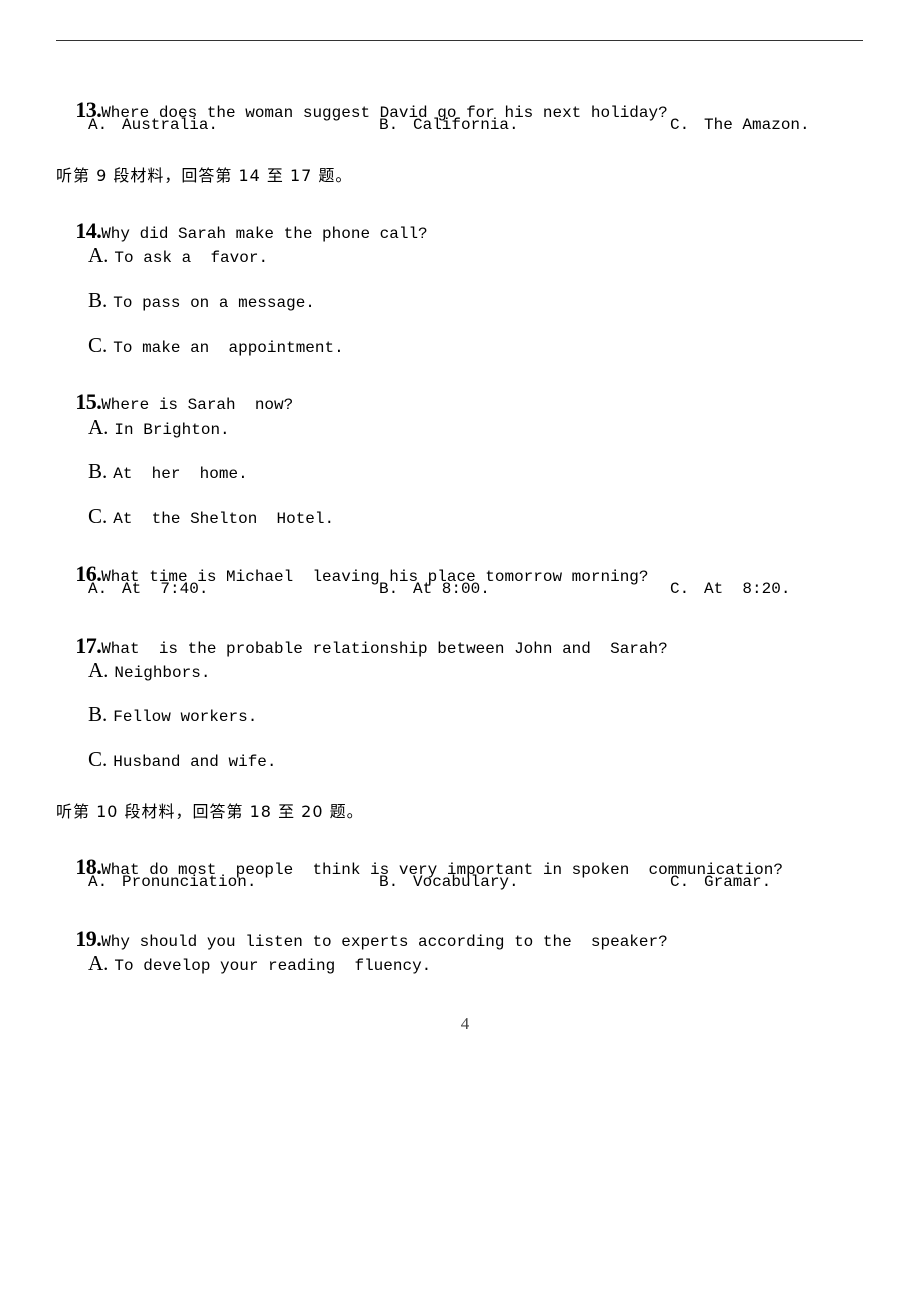  What do you see at coordinates (88, 938) in the screenshot?
I see `question-number: 19.` at bounding box center [88, 938].